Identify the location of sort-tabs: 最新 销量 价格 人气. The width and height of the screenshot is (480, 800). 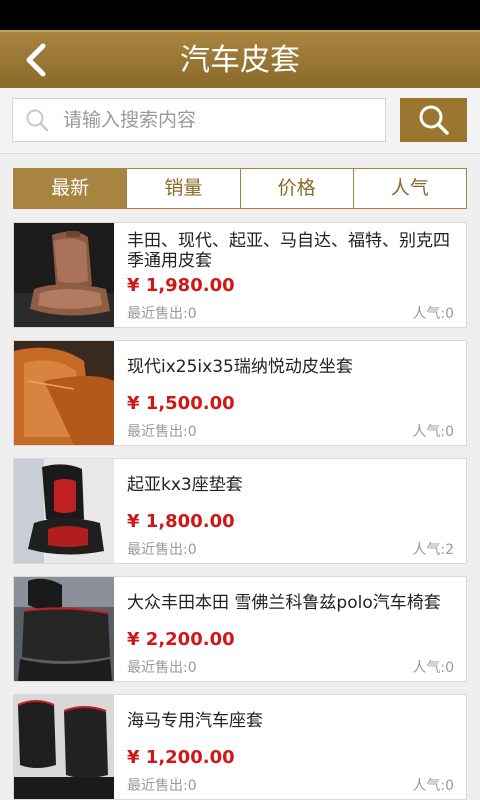
(240, 188).